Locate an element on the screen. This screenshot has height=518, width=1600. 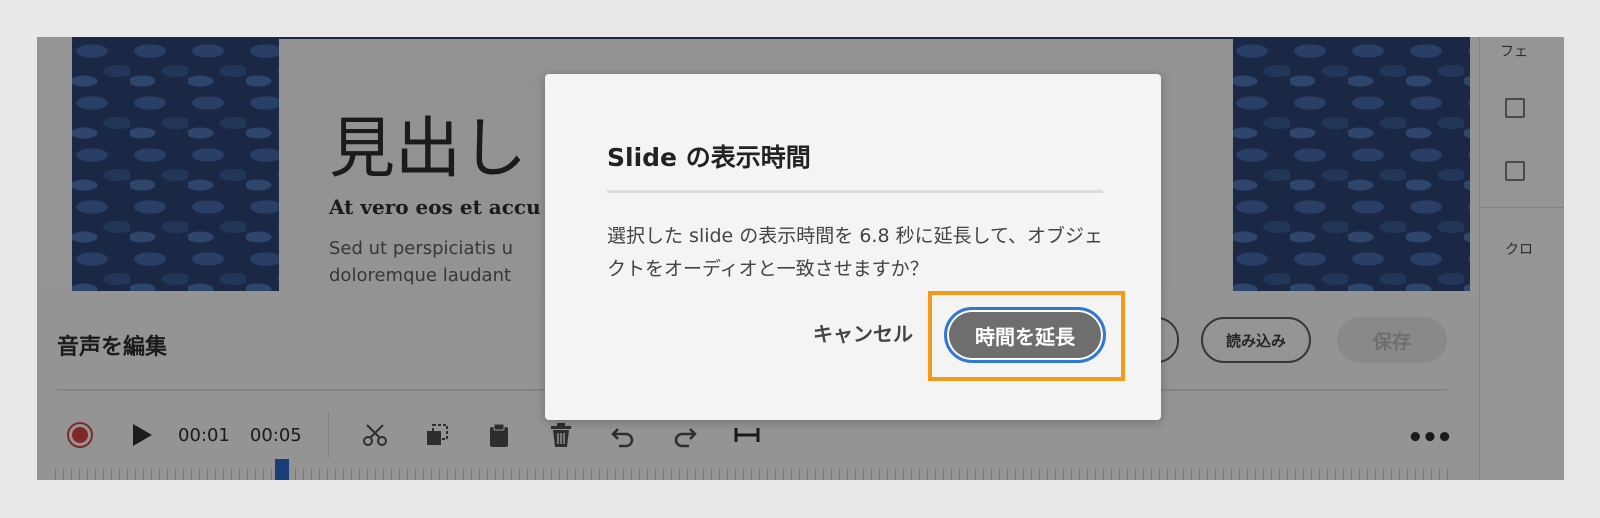
dialog-divider is located at coordinates (855, 191).